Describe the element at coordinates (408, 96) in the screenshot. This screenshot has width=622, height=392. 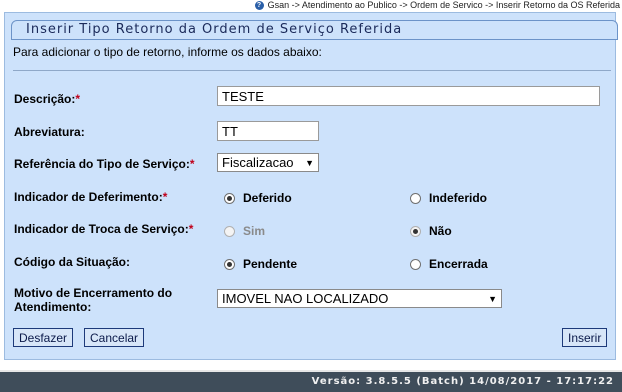
I see `descricao-input` at that location.